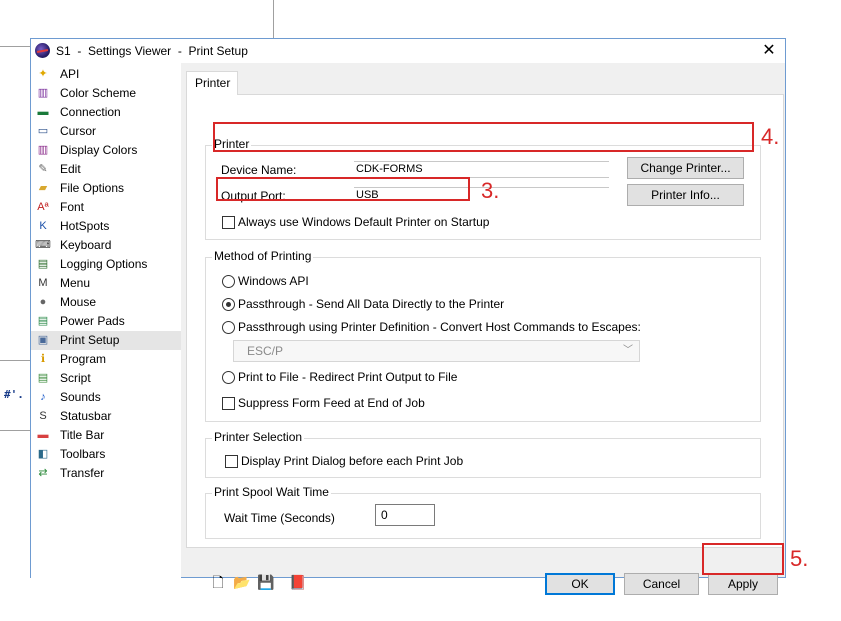 This screenshot has width=841, height=621. Describe the element at coordinates (228, 304) in the screenshot. I see `passthrough-radio` at that location.